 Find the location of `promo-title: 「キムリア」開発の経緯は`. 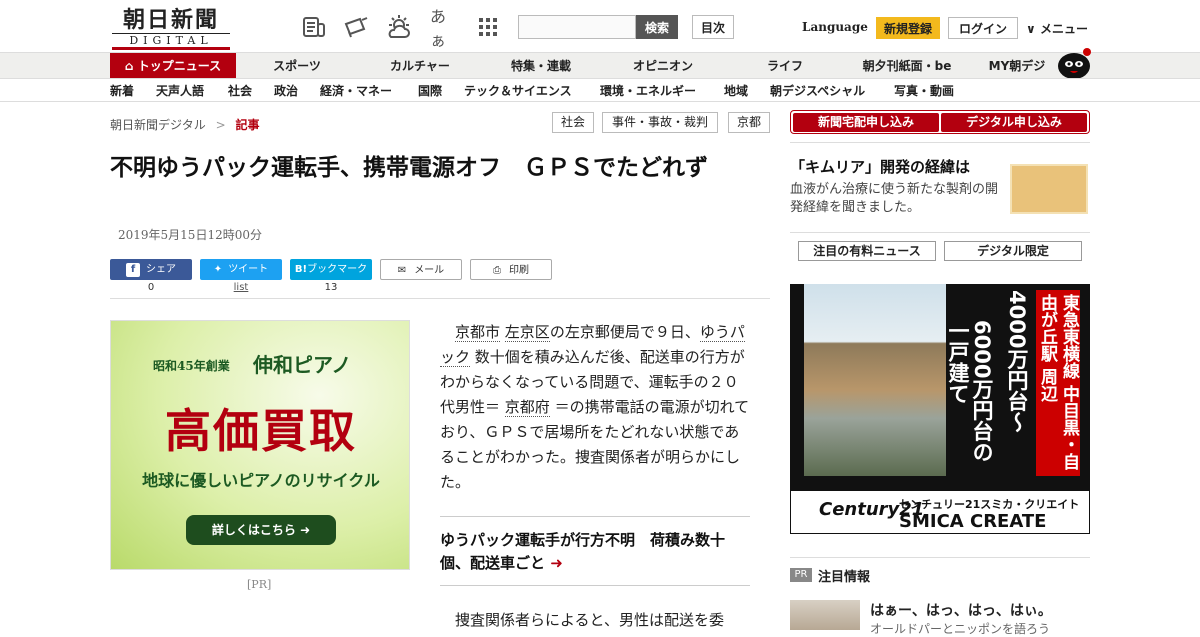

promo-title: 「キムリア」開発の経緯は is located at coordinates (880, 166).